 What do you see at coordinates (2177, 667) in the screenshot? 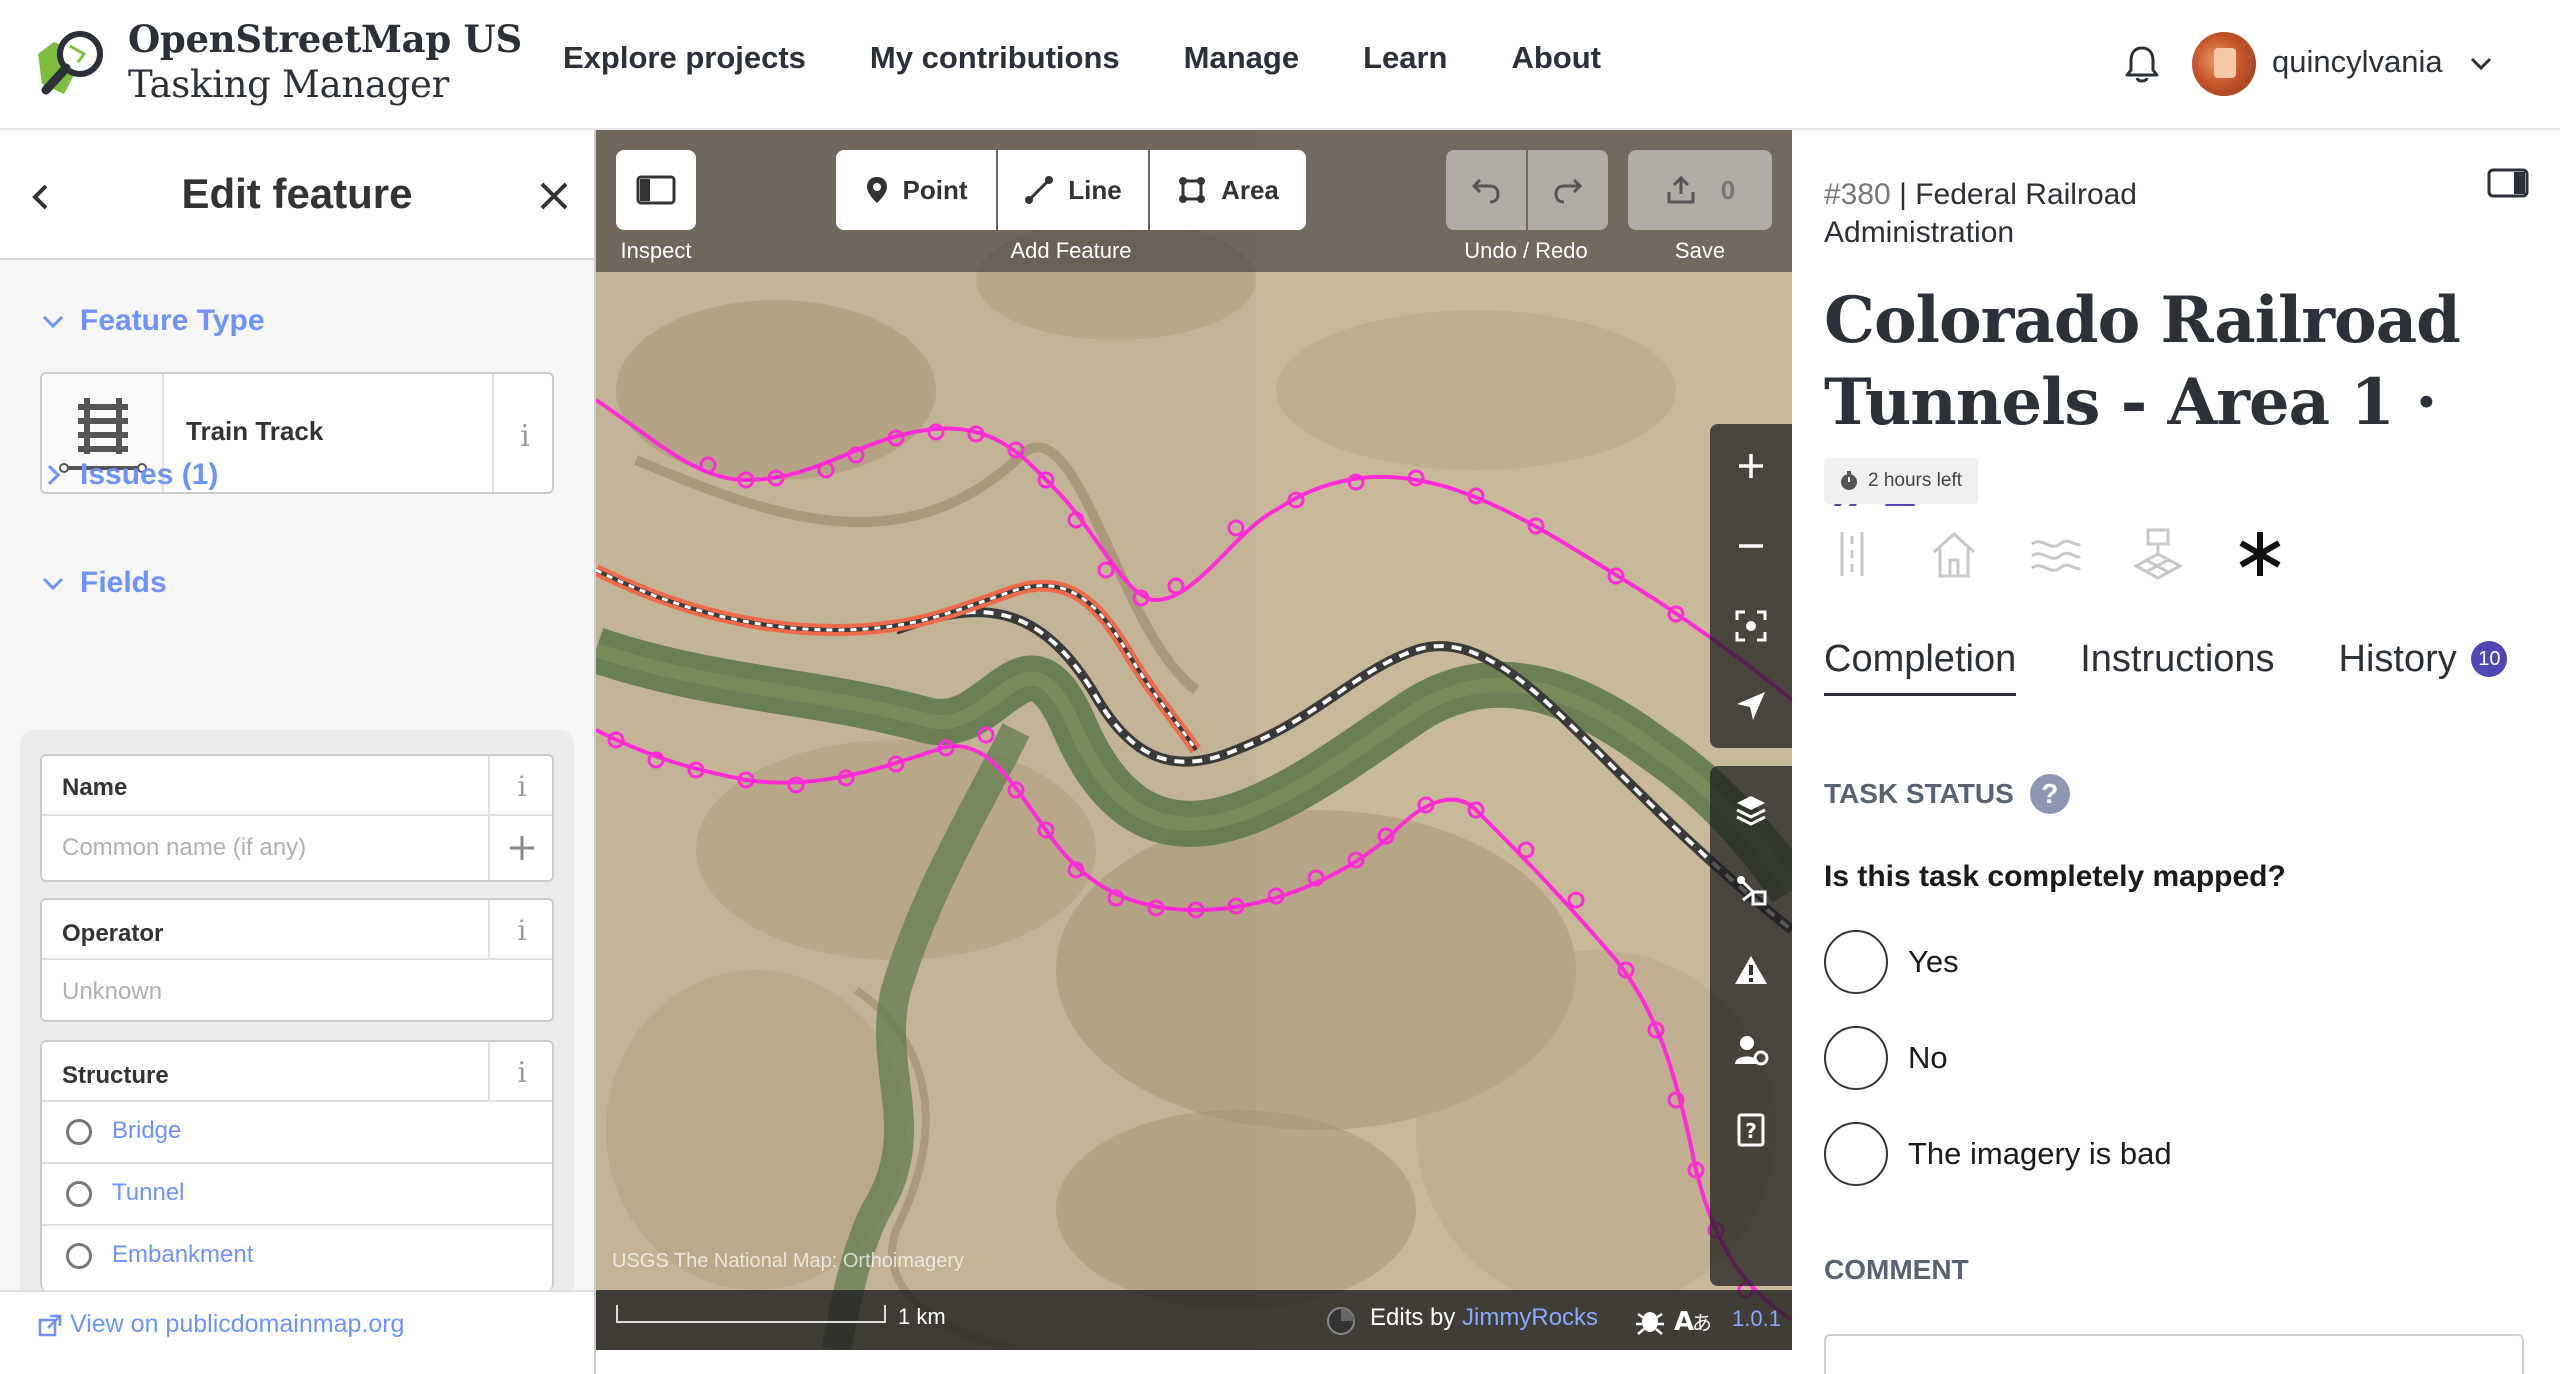
I see `tab-instructions: Instructions` at bounding box center [2177, 667].